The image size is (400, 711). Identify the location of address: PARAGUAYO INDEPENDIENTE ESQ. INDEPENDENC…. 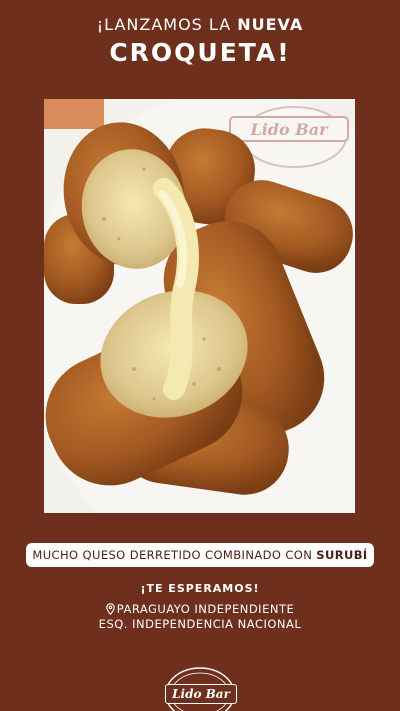
(200, 617).